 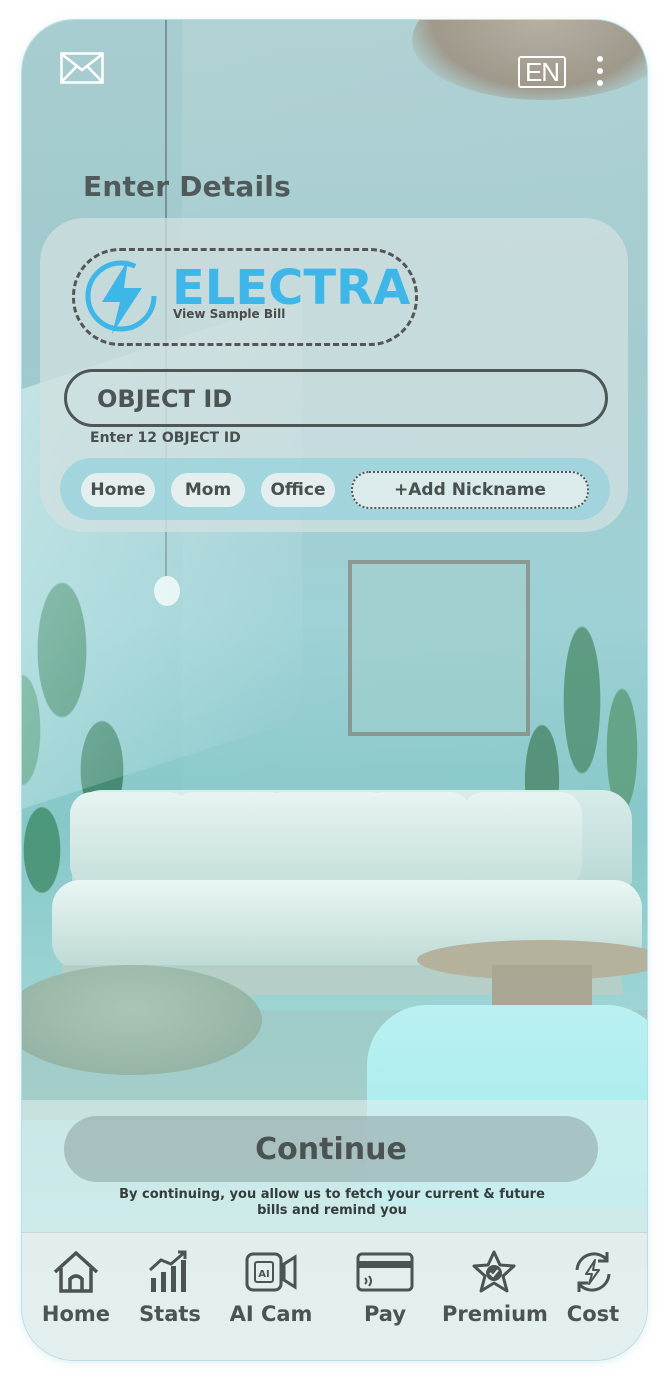 What do you see at coordinates (593, 1272) in the screenshot?
I see `refresh-bolt-icon` at bounding box center [593, 1272].